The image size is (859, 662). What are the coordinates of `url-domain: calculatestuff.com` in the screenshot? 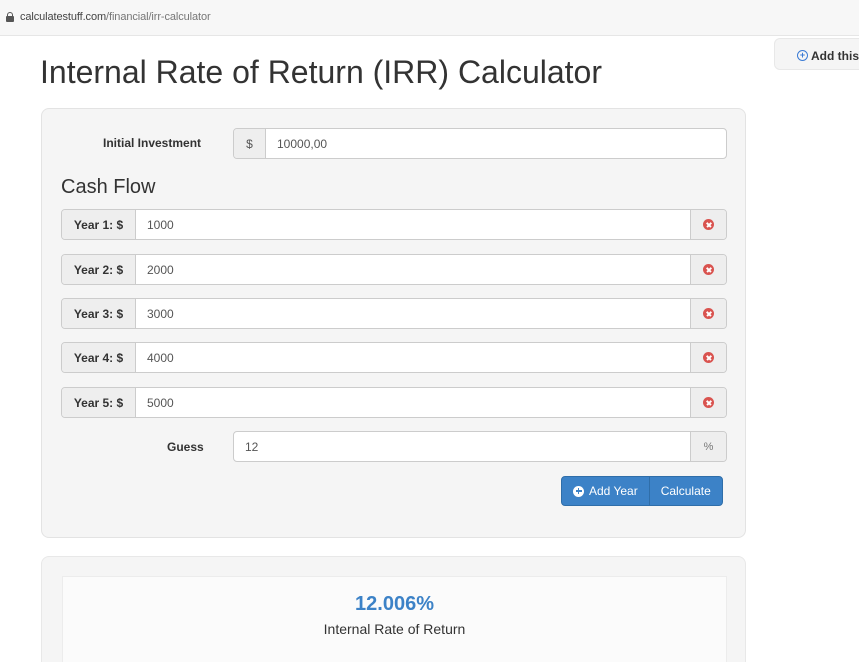 It's located at (63, 17).